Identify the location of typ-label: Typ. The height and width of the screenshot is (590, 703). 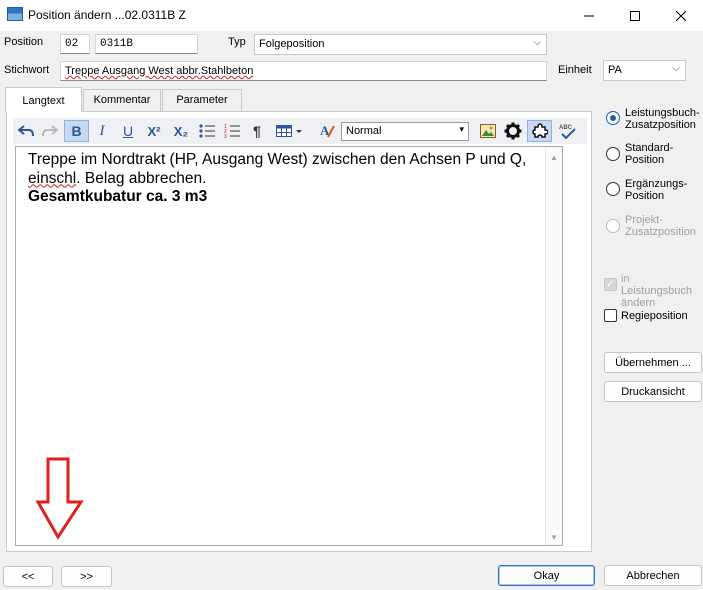
(237, 42).